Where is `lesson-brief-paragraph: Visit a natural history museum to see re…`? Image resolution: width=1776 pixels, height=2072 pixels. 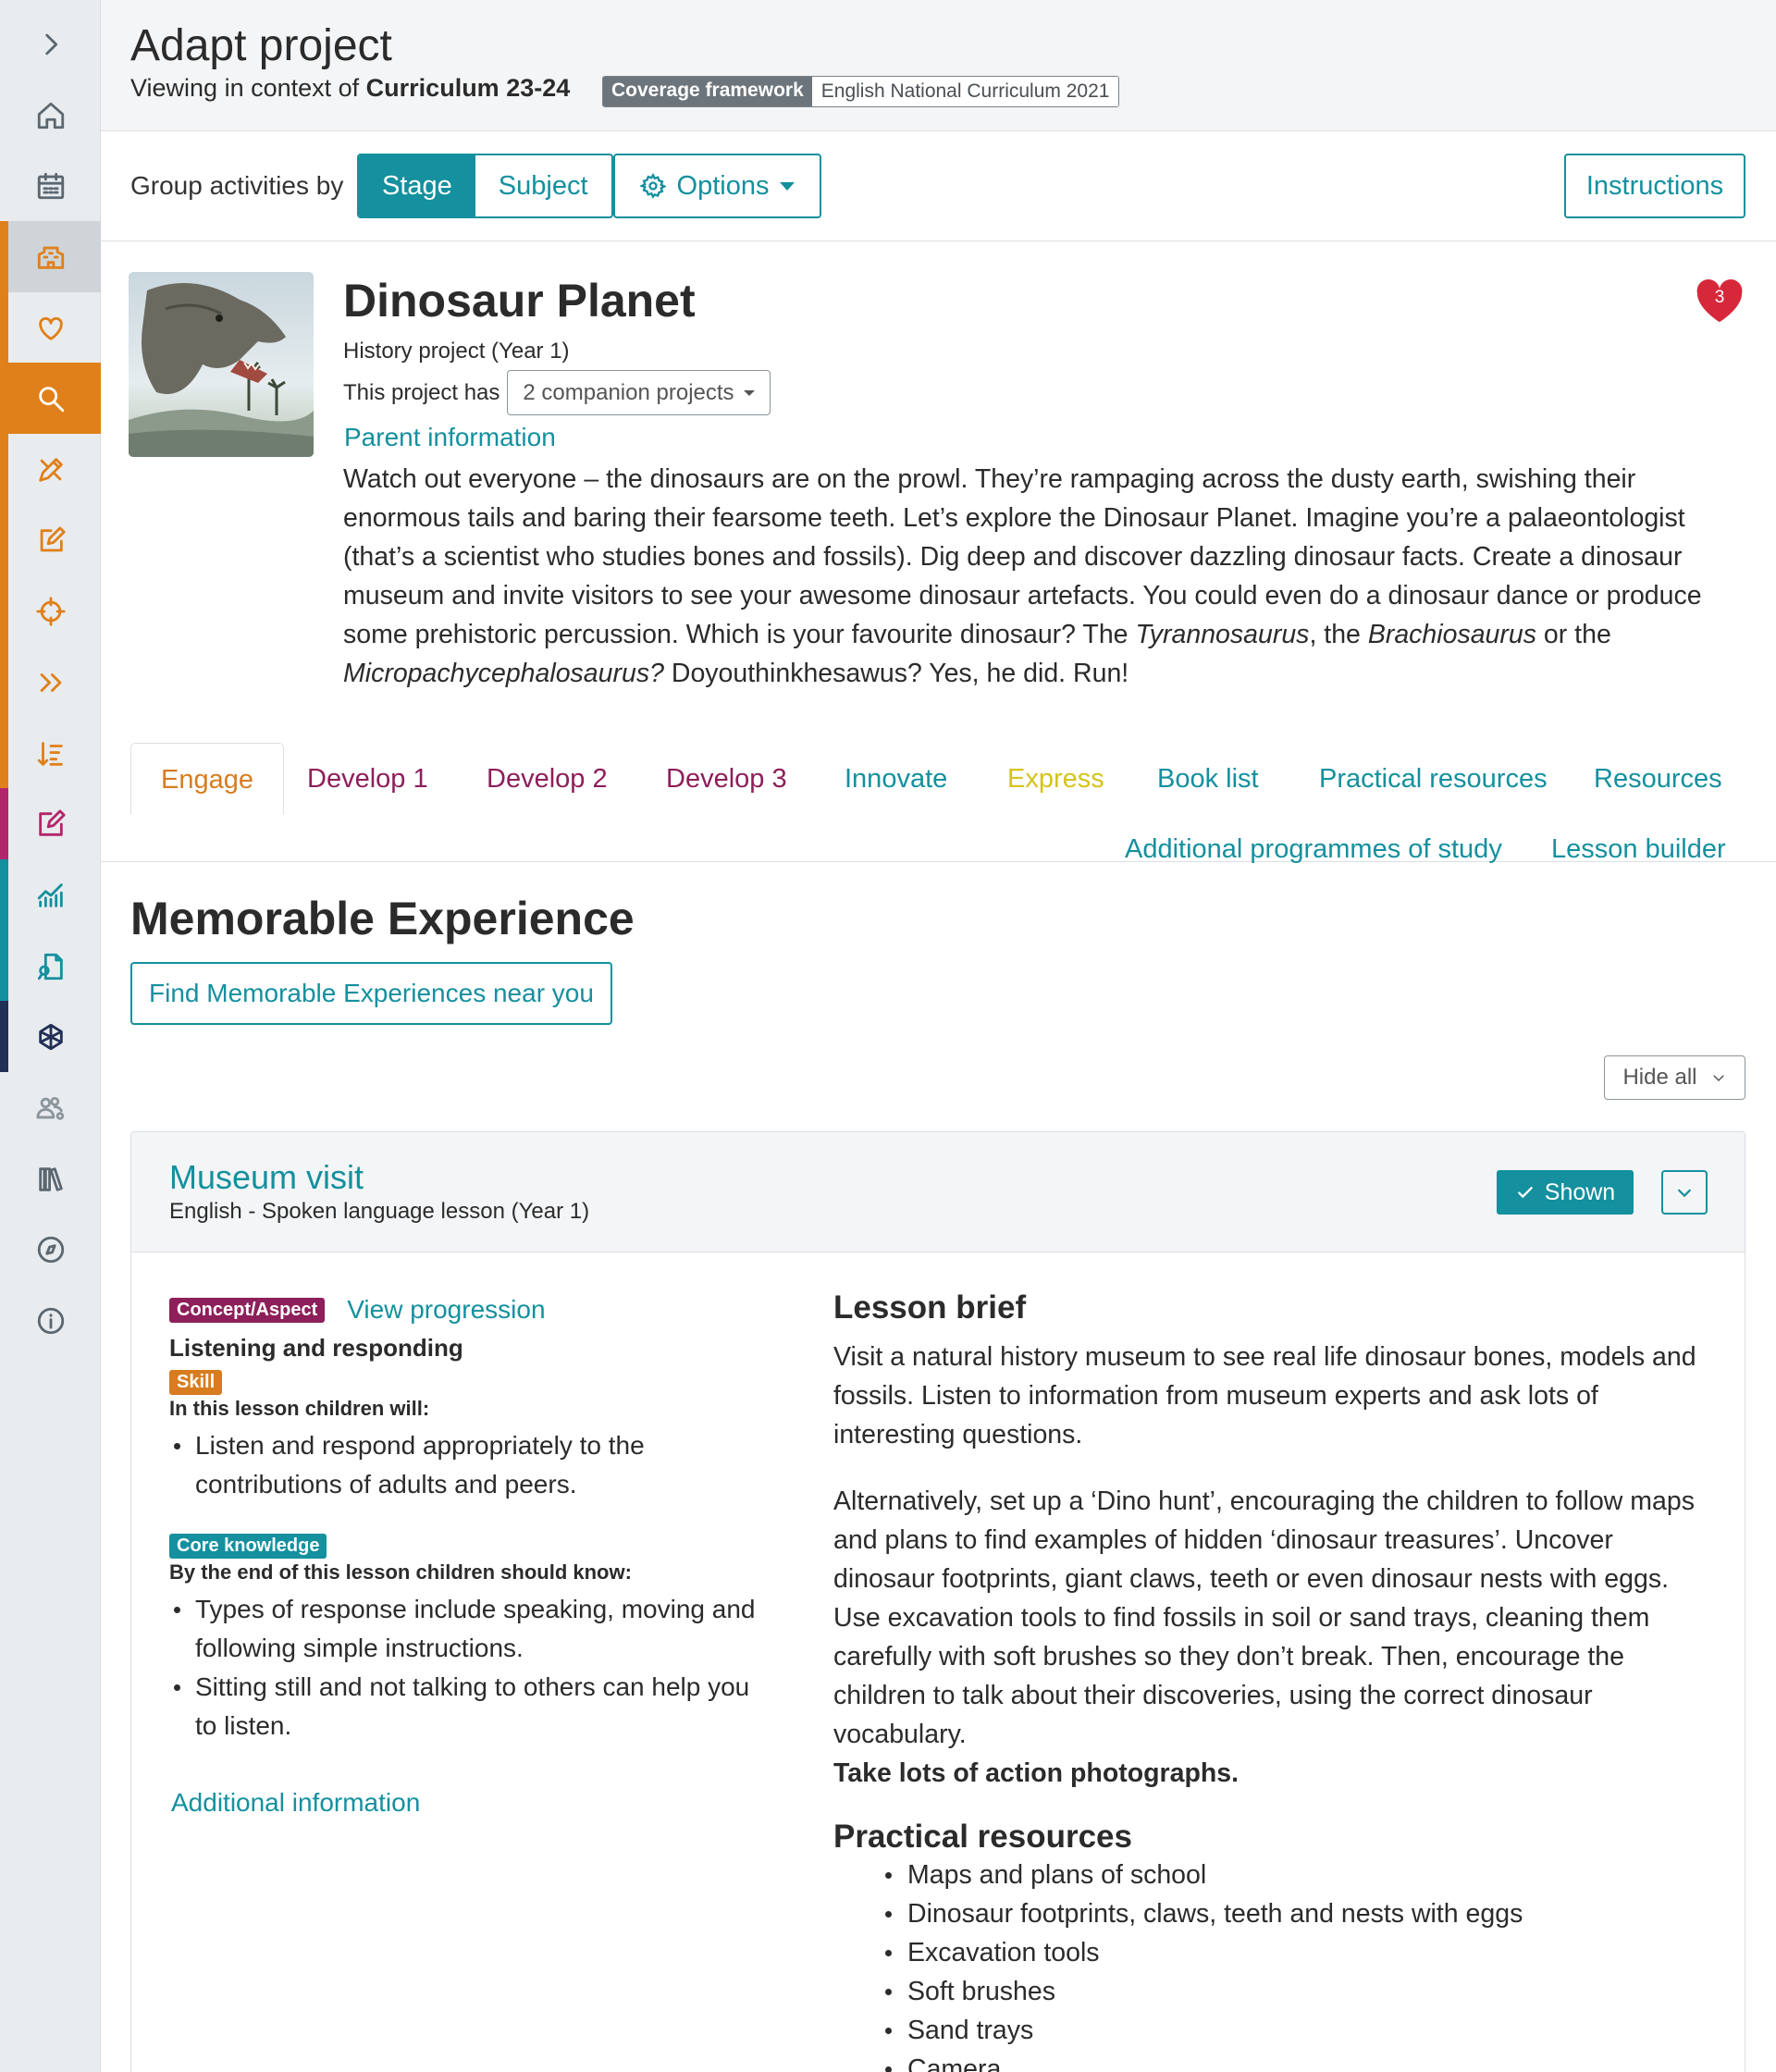 lesson-brief-paragraph: Visit a natural history museum to see re… is located at coordinates (1265, 1396).